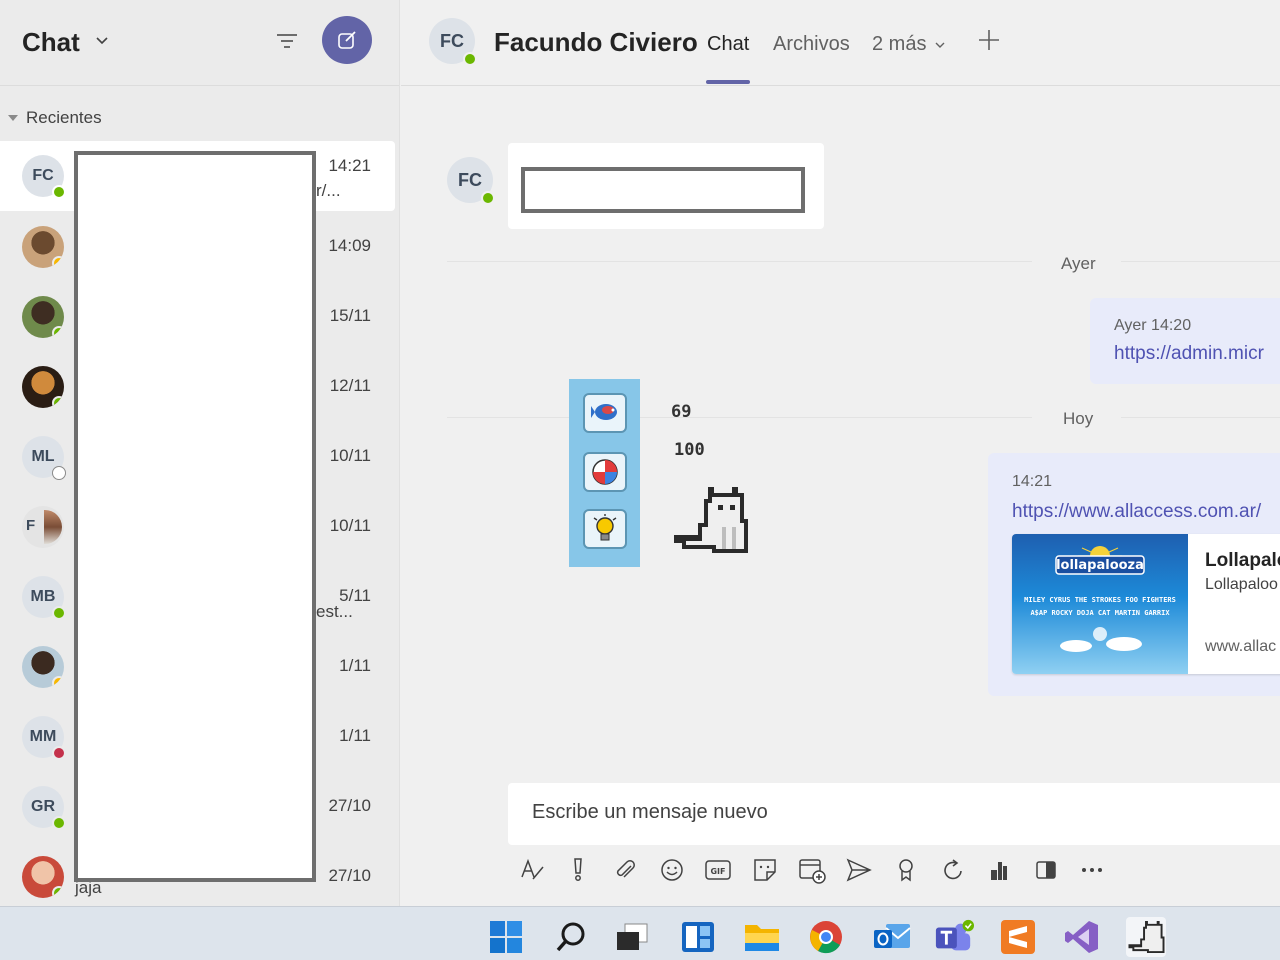 The width and height of the screenshot is (1280, 960). I want to click on chevron-down-icon, so click(102, 40).